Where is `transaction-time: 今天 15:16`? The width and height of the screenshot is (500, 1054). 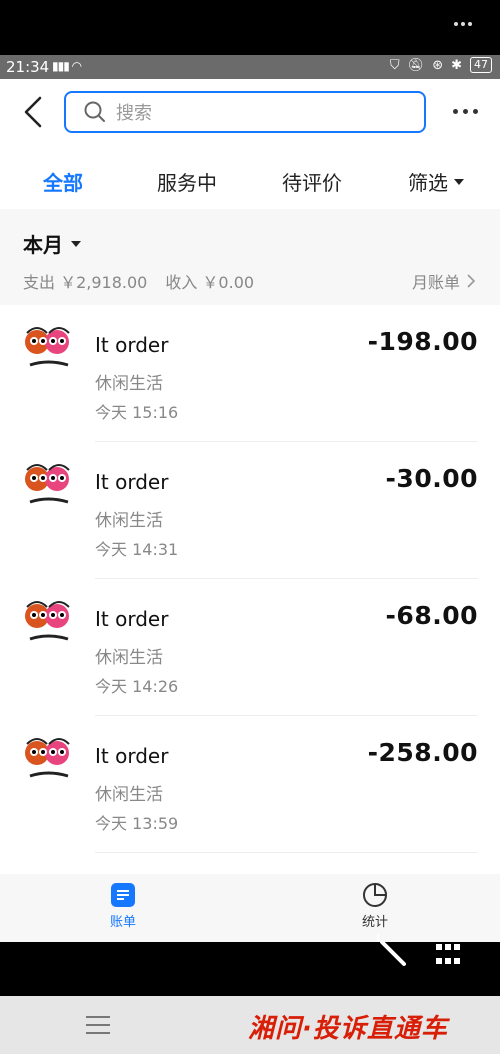 transaction-time: 今天 15:16 is located at coordinates (137, 412).